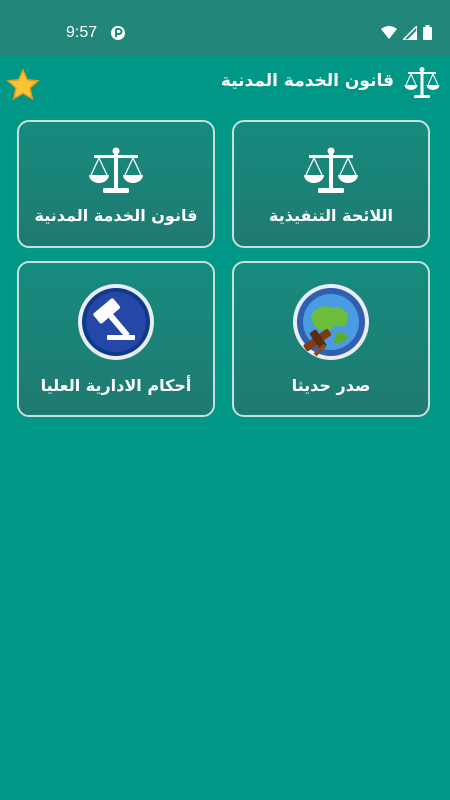 This screenshot has height=800, width=450. Describe the element at coordinates (116, 322) in the screenshot. I see `gavel-icon` at that location.